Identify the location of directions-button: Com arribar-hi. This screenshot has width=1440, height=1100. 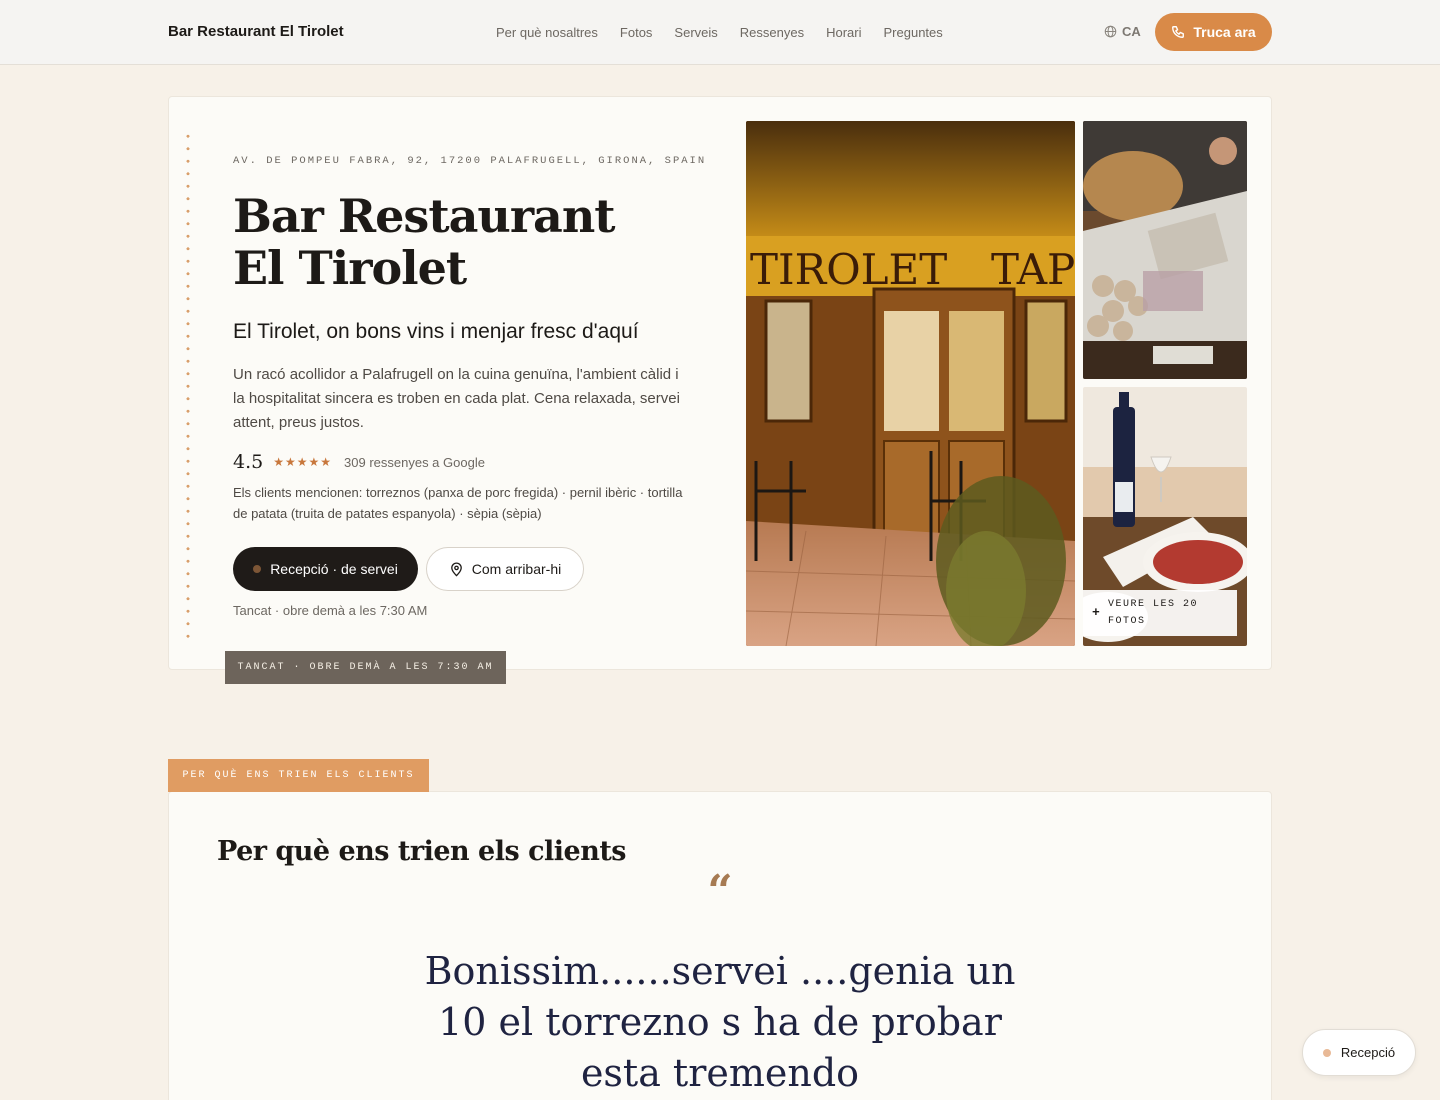
(505, 569).